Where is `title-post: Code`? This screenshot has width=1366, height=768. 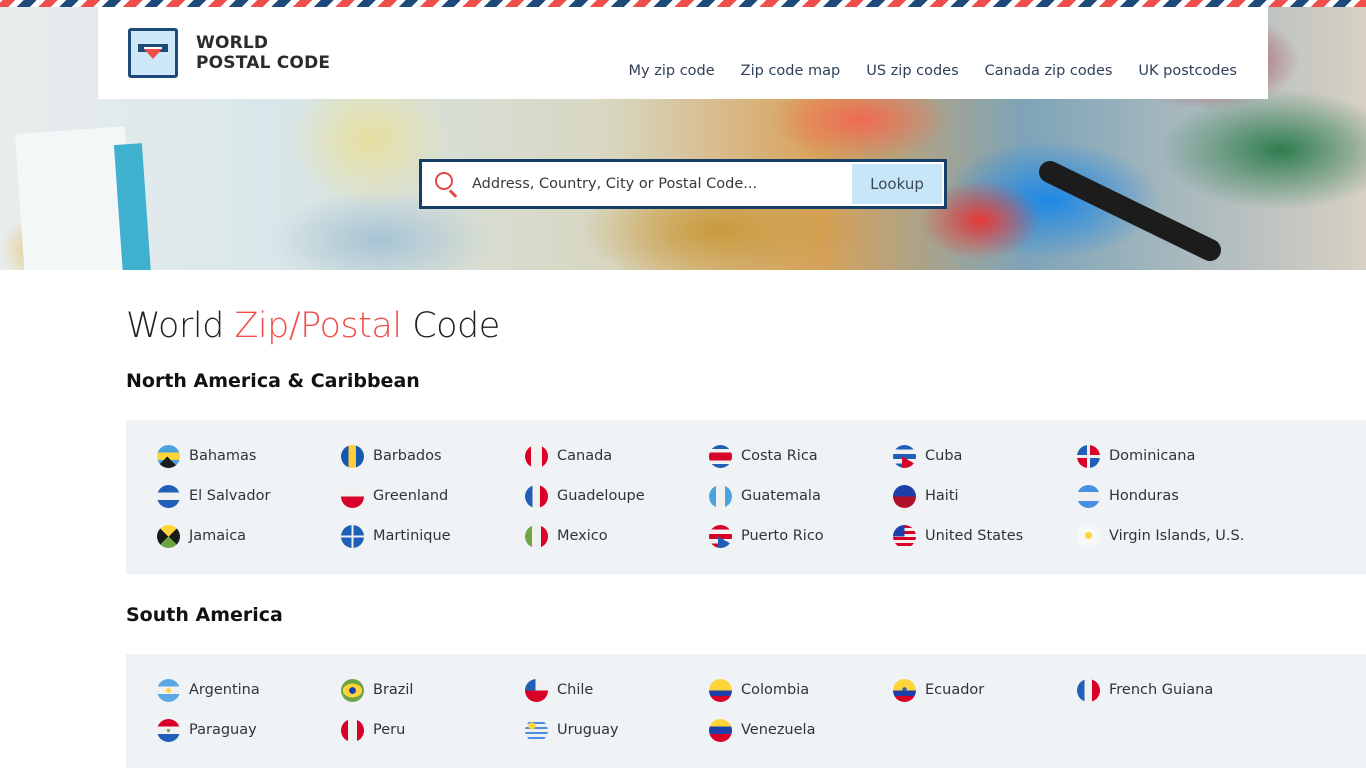 title-post: Code is located at coordinates (450, 326).